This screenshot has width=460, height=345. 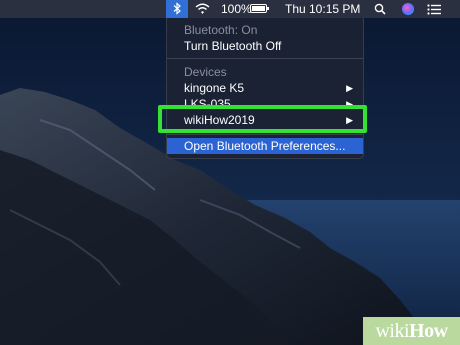 I want to click on battery-percentage: 100%, so click(x=236, y=9).